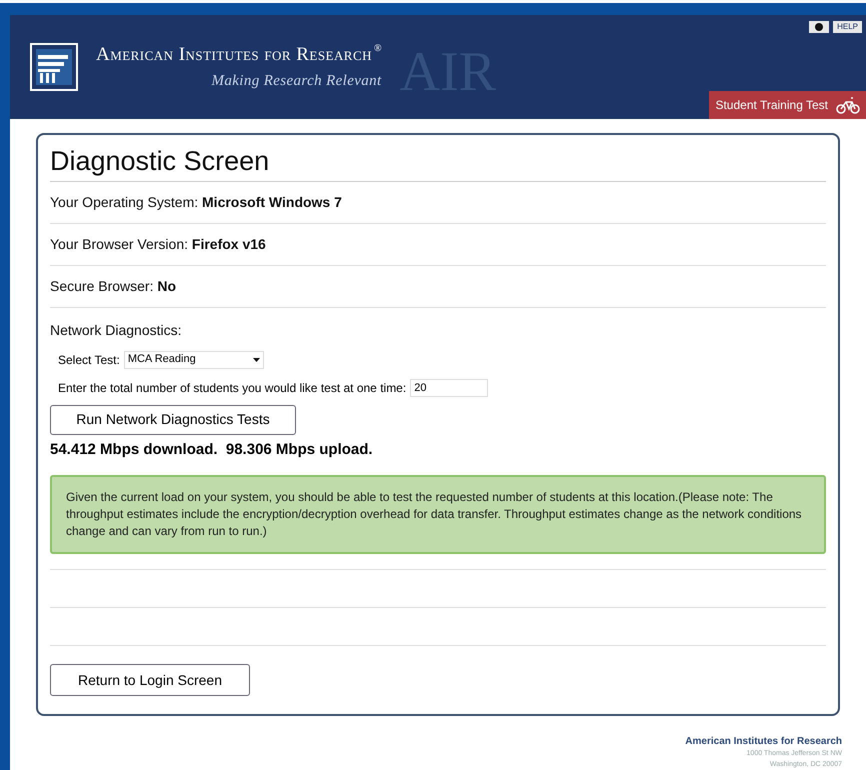 The width and height of the screenshot is (866, 770). Describe the element at coordinates (297, 81) in the screenshot. I see `tagline: Making Research Relevant` at that location.